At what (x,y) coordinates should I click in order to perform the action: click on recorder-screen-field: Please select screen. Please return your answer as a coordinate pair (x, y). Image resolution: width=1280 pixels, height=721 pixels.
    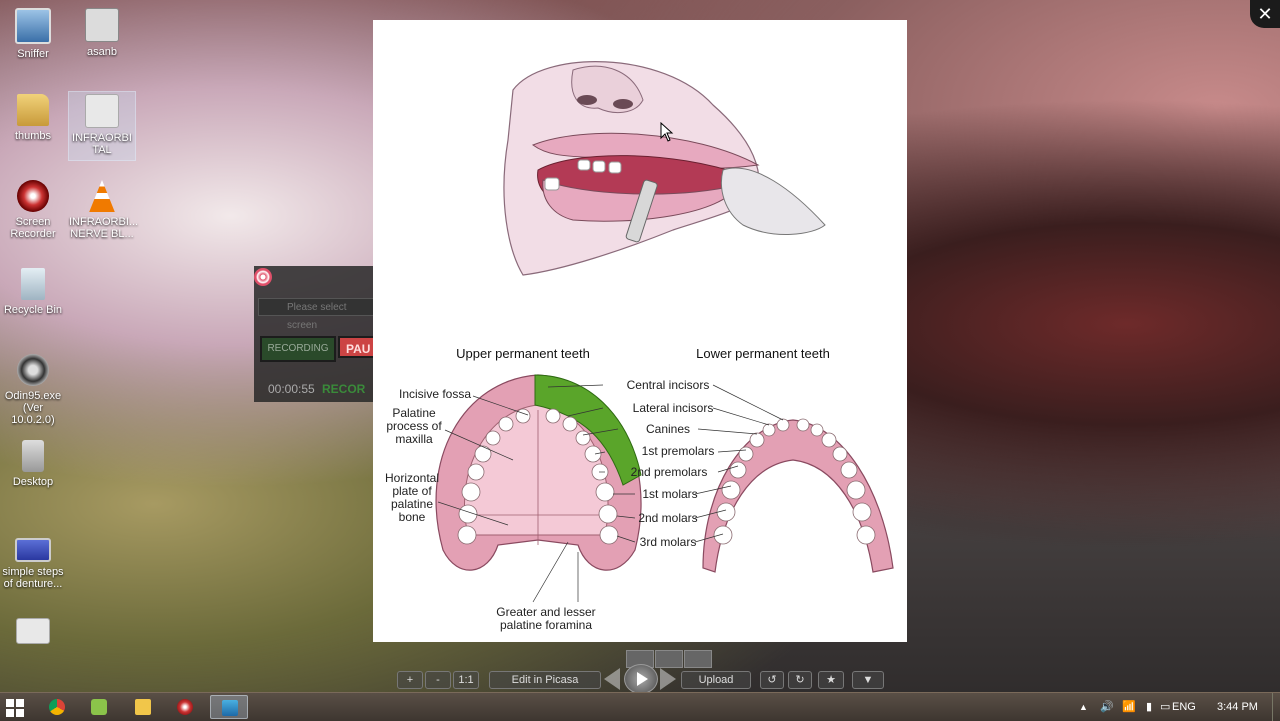
    Looking at the image, I should click on (318, 314).